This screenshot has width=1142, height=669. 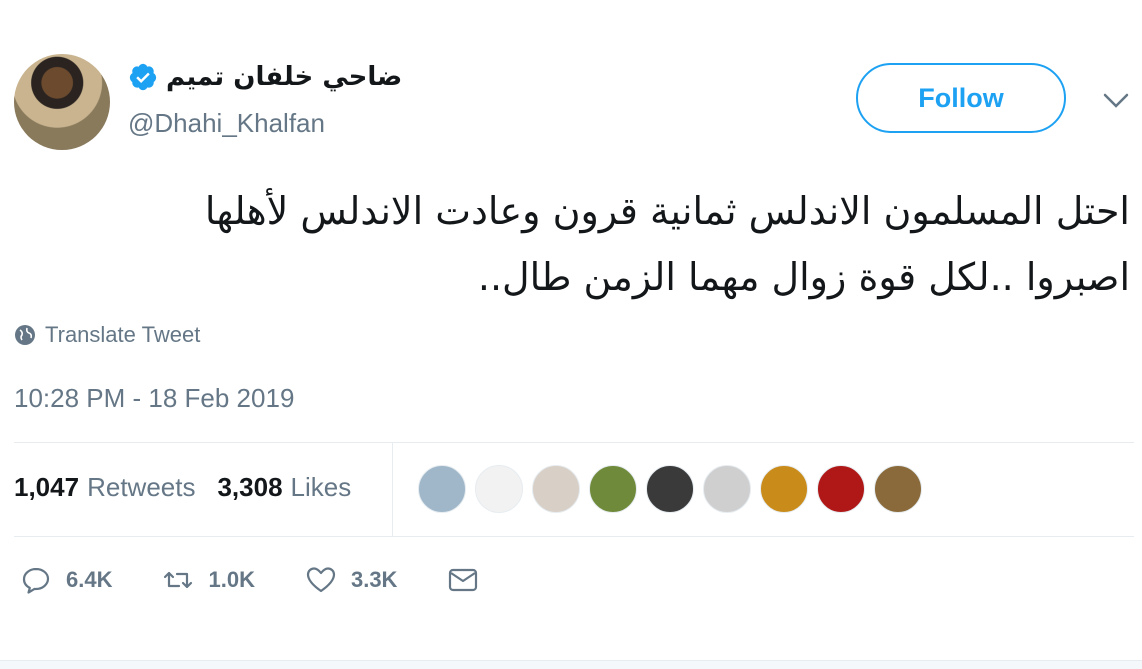 What do you see at coordinates (231, 579) in the screenshot?
I see `retweet-count: 1.0K` at bounding box center [231, 579].